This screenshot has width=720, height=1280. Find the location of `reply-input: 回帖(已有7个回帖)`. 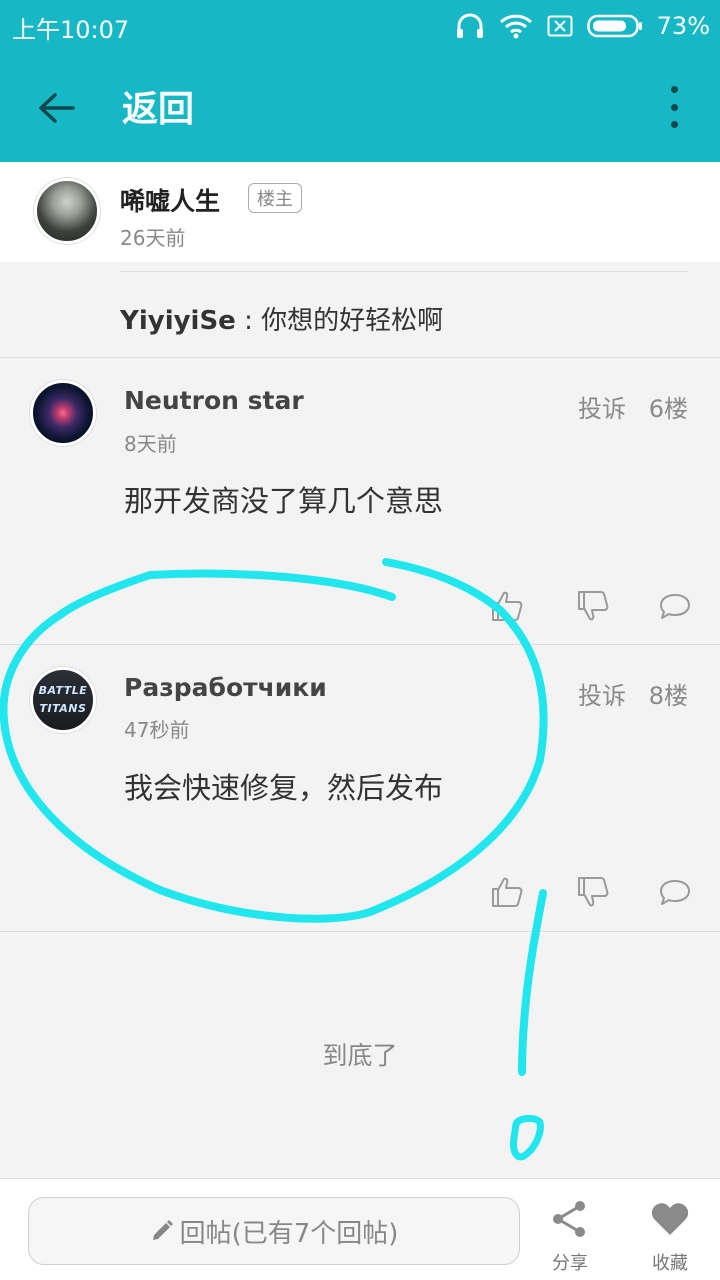

reply-input: 回帖(已有7个回帖) is located at coordinates (274, 1231).